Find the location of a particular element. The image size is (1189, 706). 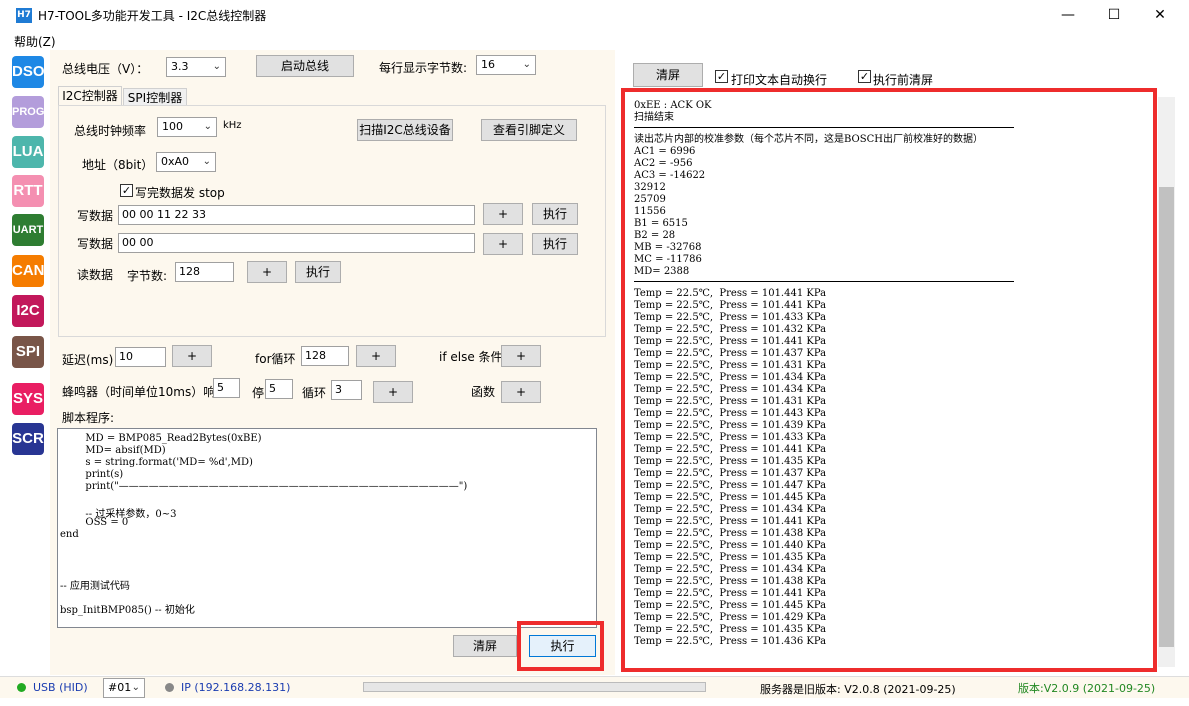

script-run-button: 执行 is located at coordinates (562, 646).